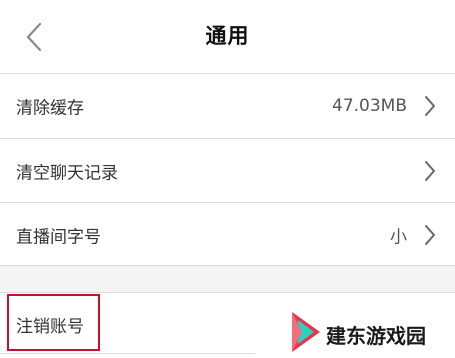  What do you see at coordinates (306, 332) in the screenshot?
I see `logo-icon` at bounding box center [306, 332].